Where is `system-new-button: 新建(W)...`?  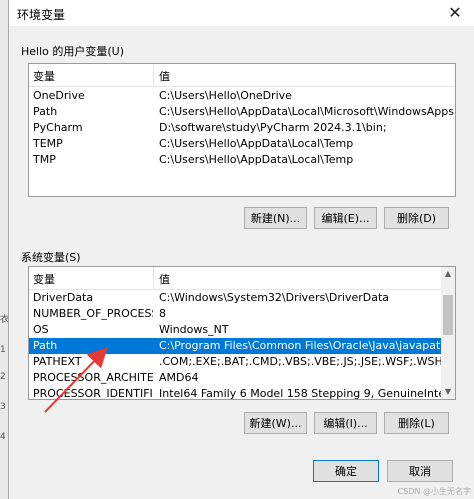
system-new-button: 新建(W)... is located at coordinates (275, 423).